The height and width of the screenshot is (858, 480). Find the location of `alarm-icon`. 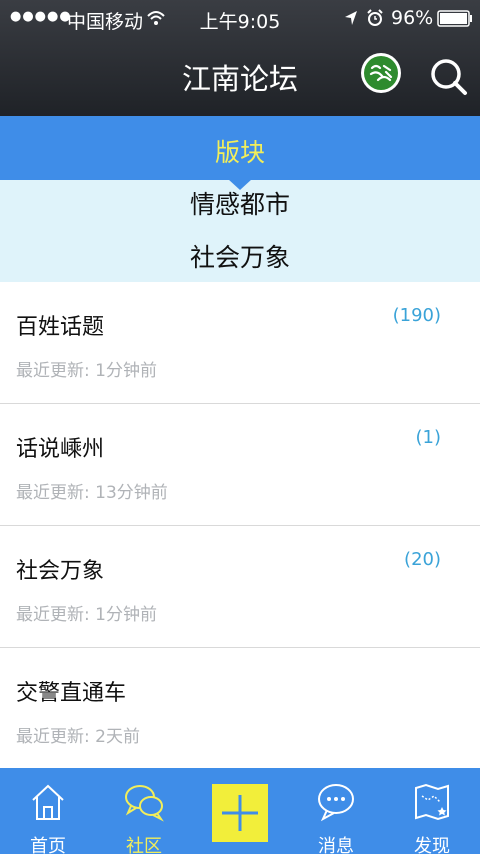

alarm-icon is located at coordinates (375, 17).